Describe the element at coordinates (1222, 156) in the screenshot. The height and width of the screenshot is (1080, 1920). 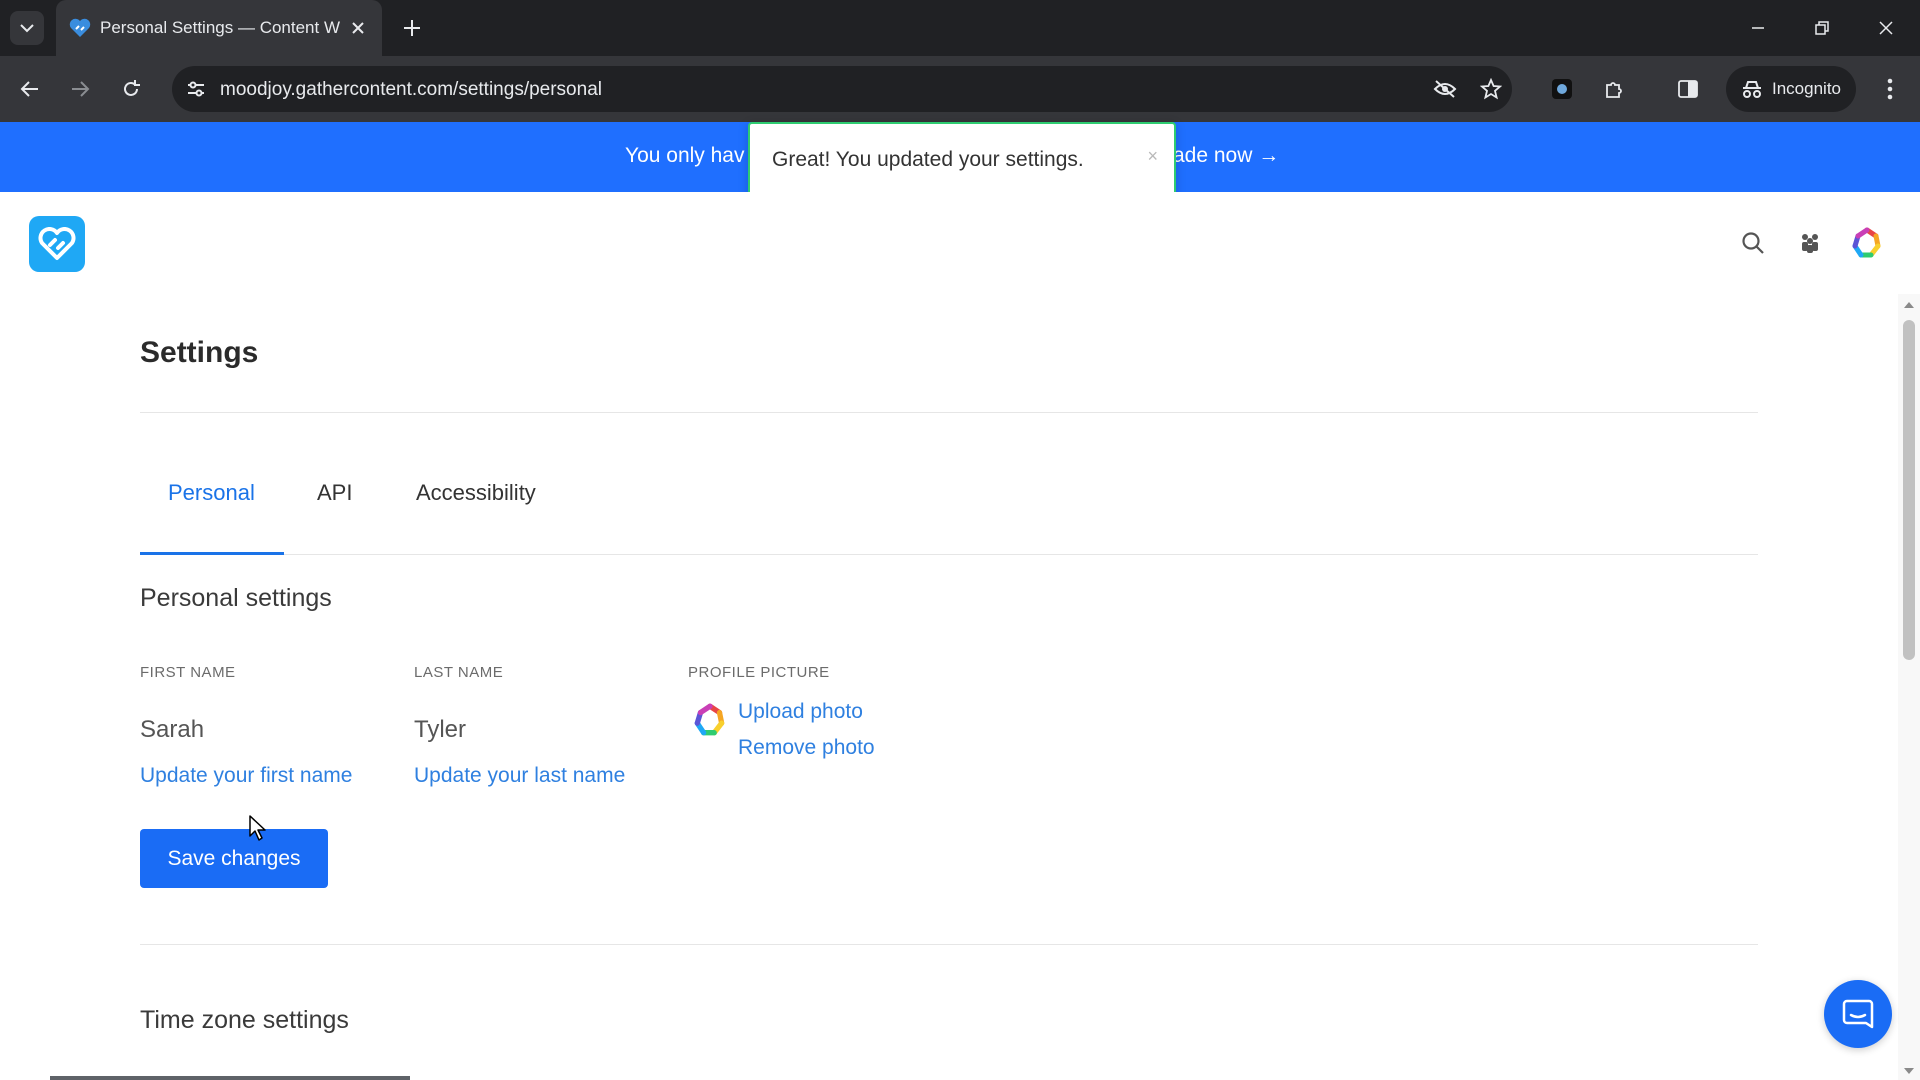
I see `upgrade-now-link: rade now →` at that location.